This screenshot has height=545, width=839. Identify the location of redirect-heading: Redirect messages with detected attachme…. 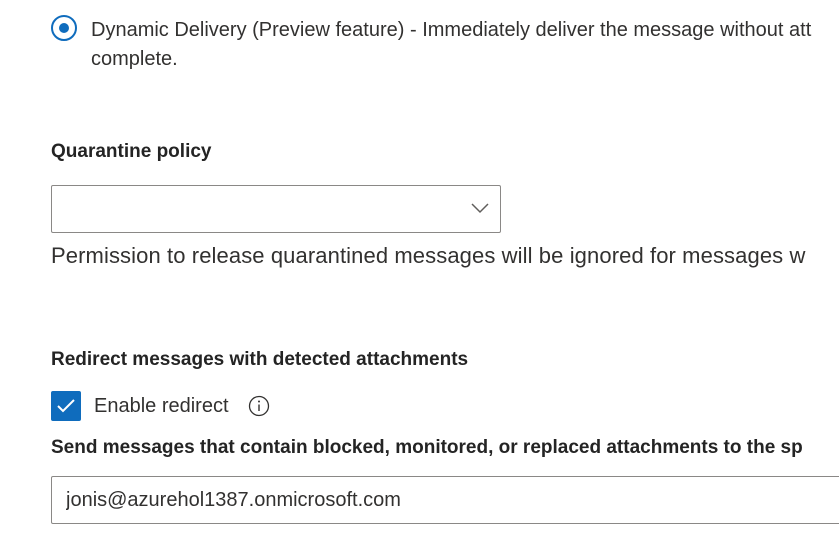
(260, 359).